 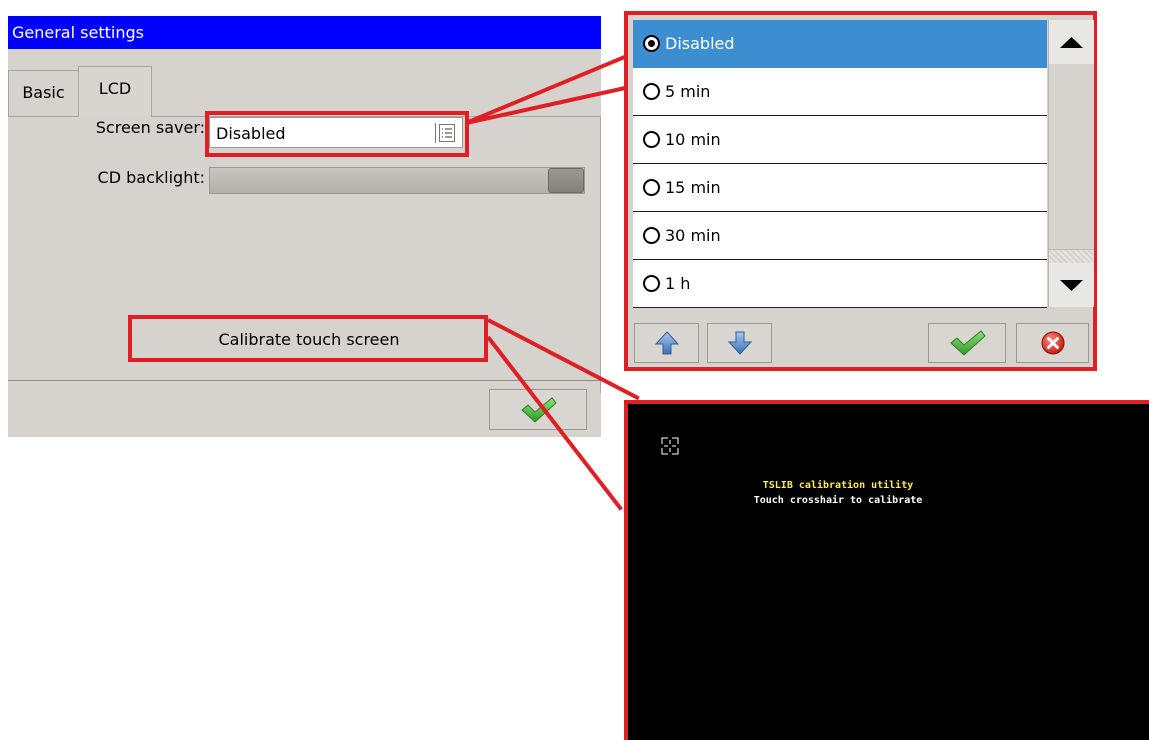 I want to click on backlight-slider-knob, so click(x=566, y=180).